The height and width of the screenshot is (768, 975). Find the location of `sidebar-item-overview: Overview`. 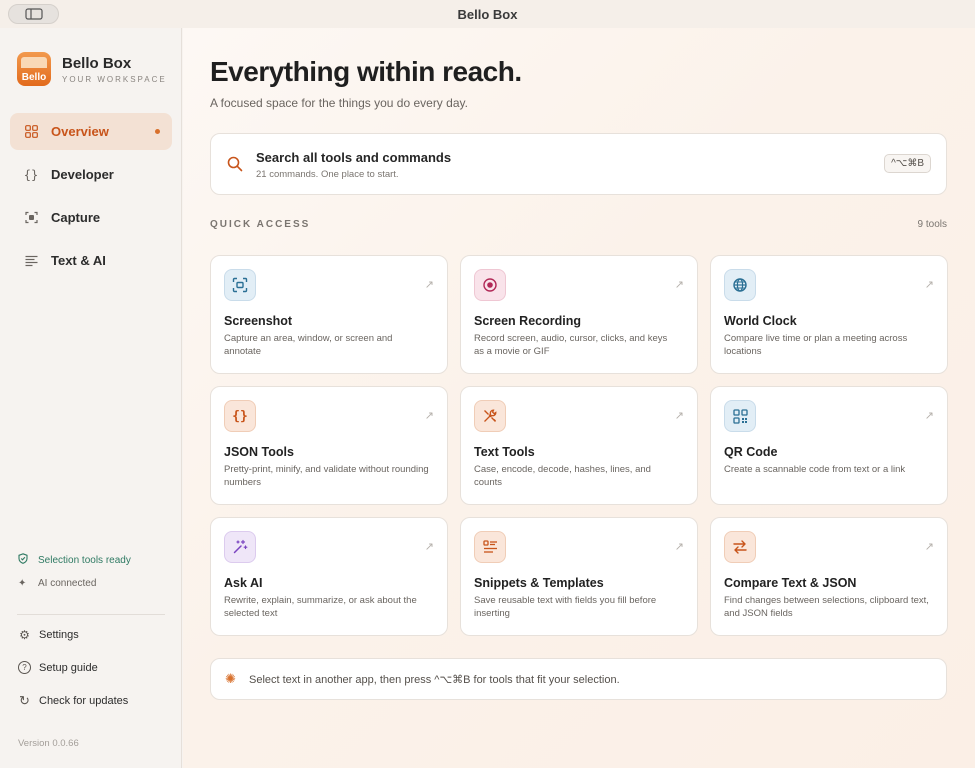

sidebar-item-overview: Overview is located at coordinates (91, 131).